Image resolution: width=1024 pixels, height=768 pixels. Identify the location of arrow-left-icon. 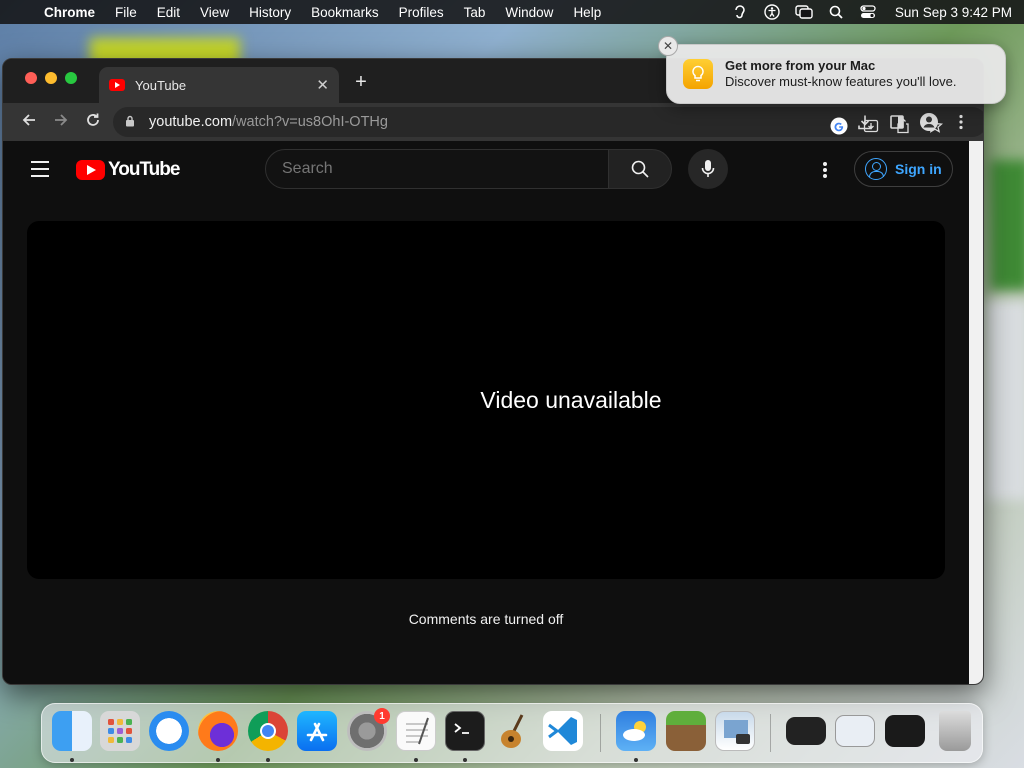
(28, 119).